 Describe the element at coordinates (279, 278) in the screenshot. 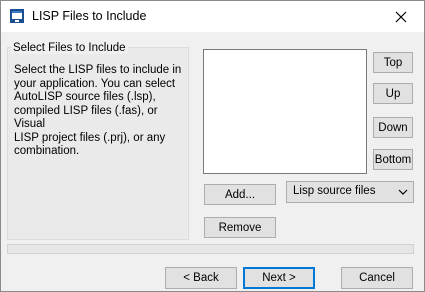

I see `next-button: Next >` at that location.